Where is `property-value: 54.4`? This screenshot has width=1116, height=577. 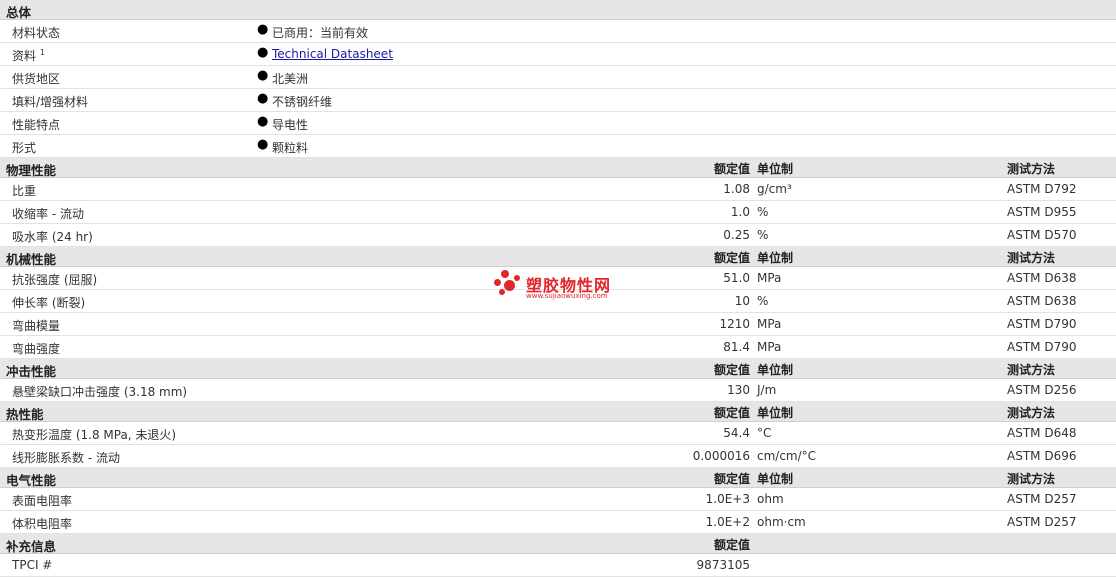 property-value: 54.4 is located at coordinates (736, 433).